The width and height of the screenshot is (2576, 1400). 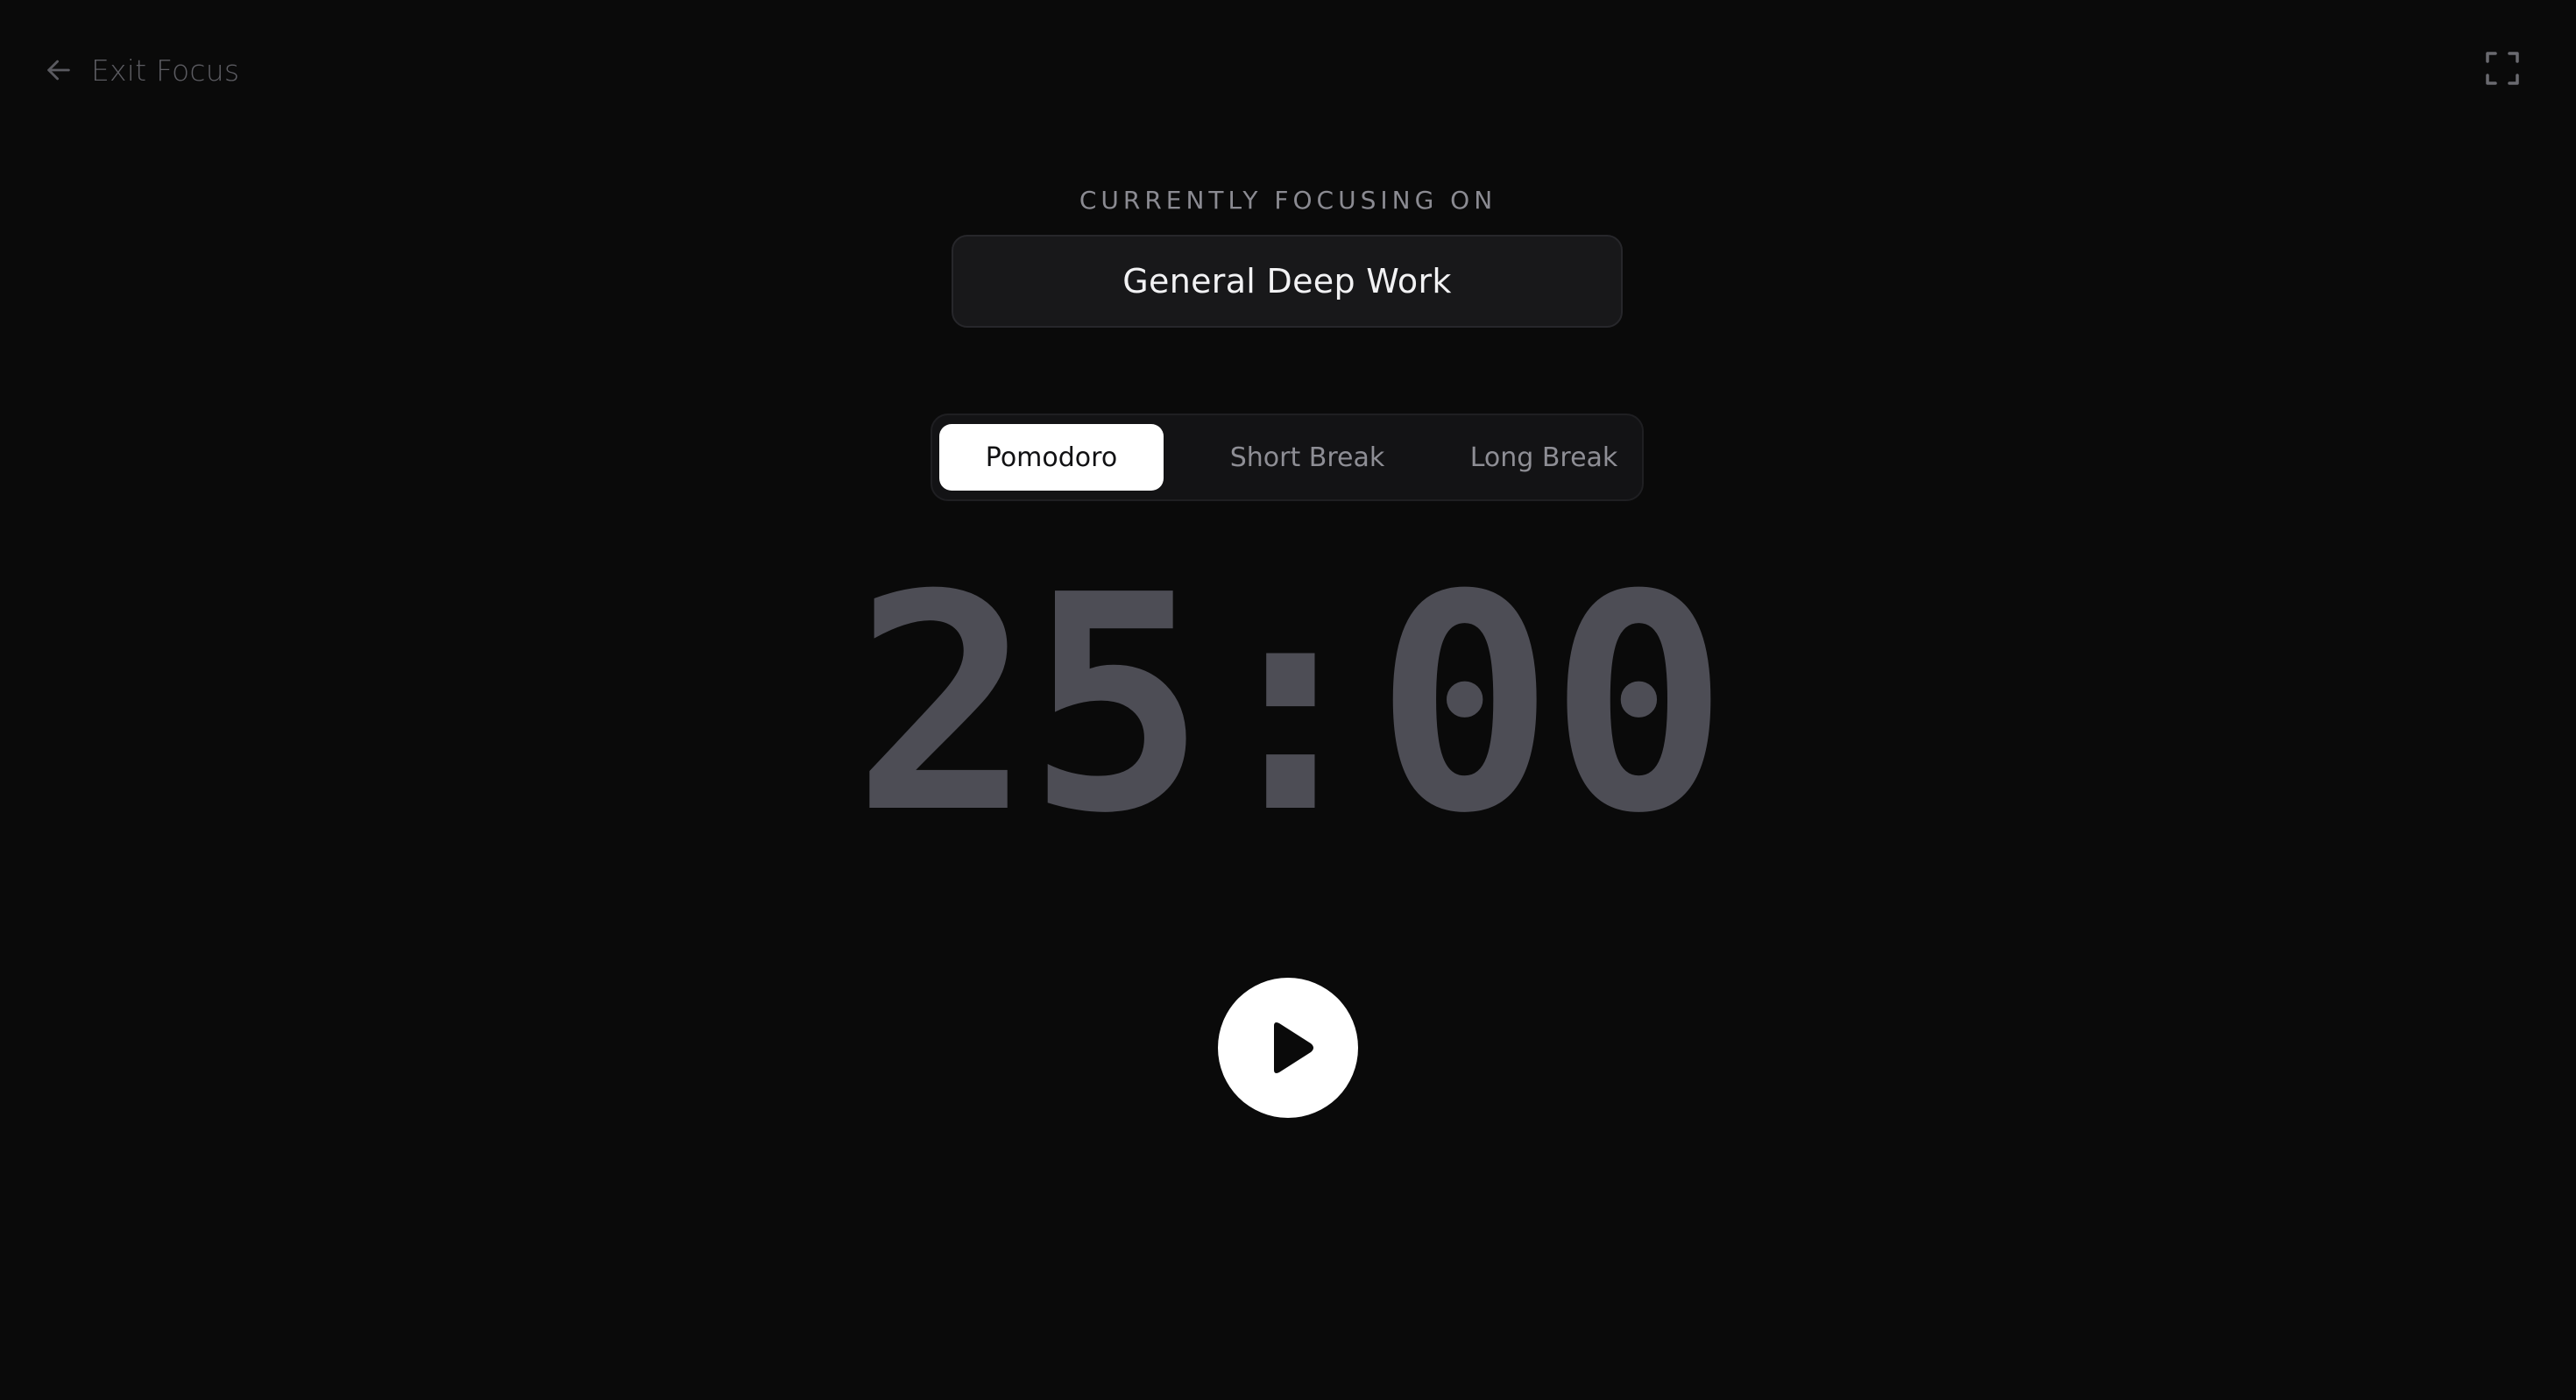 I want to click on focus-label: CURRENTLY FOCUSING ON, so click(x=1288, y=200).